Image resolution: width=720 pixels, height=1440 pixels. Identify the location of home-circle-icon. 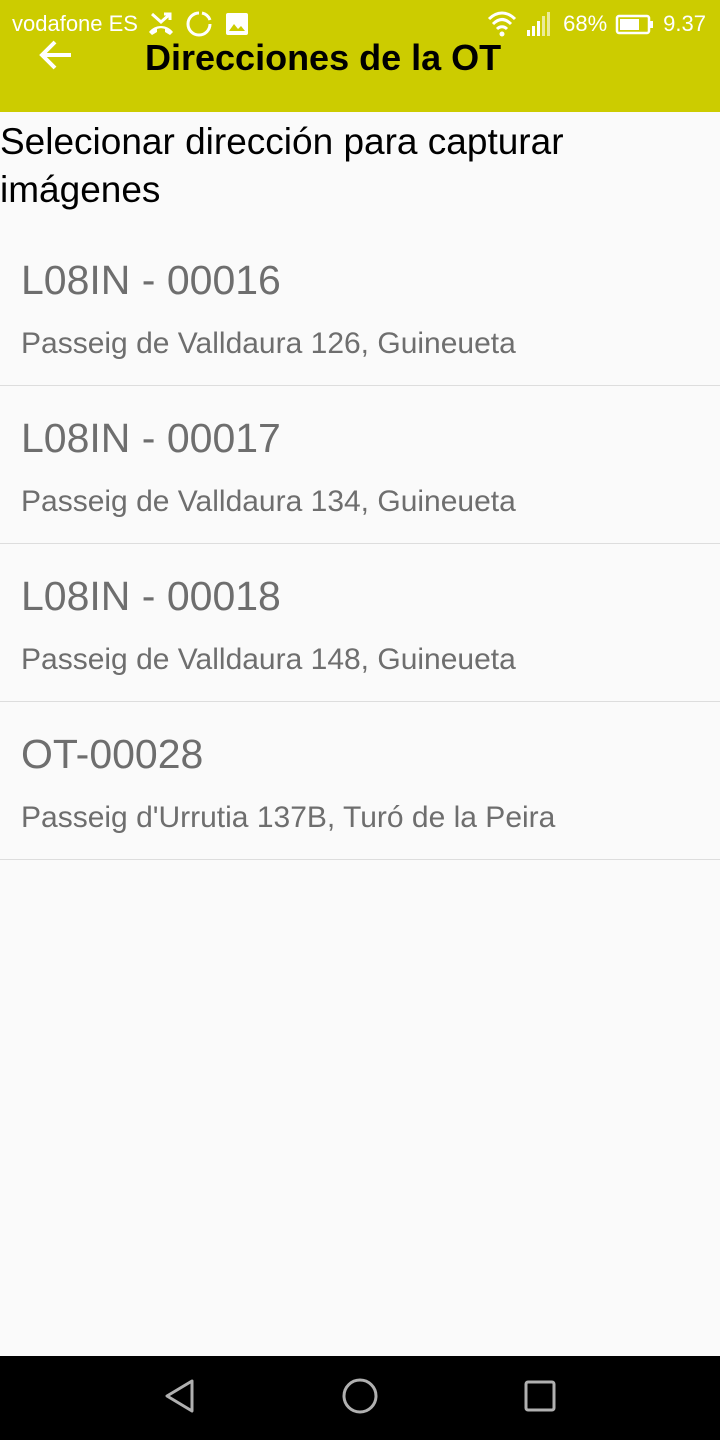
(360, 1398).